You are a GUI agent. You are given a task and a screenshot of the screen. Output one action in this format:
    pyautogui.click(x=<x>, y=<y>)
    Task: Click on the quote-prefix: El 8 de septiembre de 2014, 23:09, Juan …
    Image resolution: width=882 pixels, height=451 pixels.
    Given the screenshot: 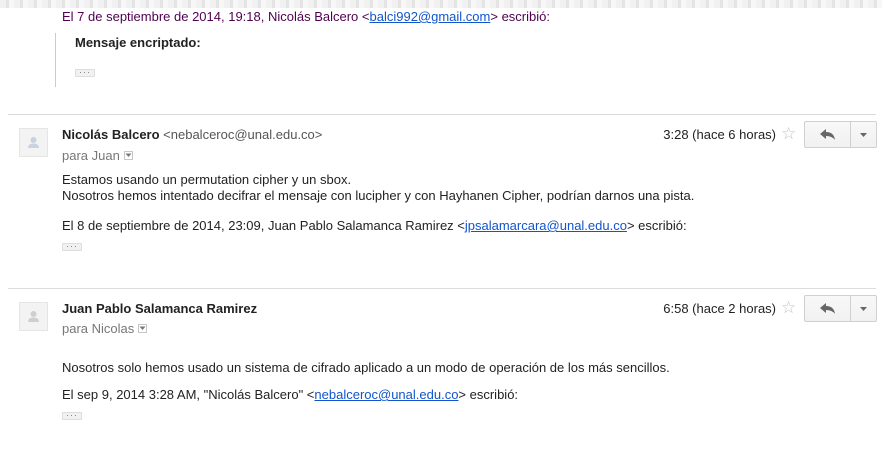 What is the action you would take?
    pyautogui.click(x=263, y=225)
    